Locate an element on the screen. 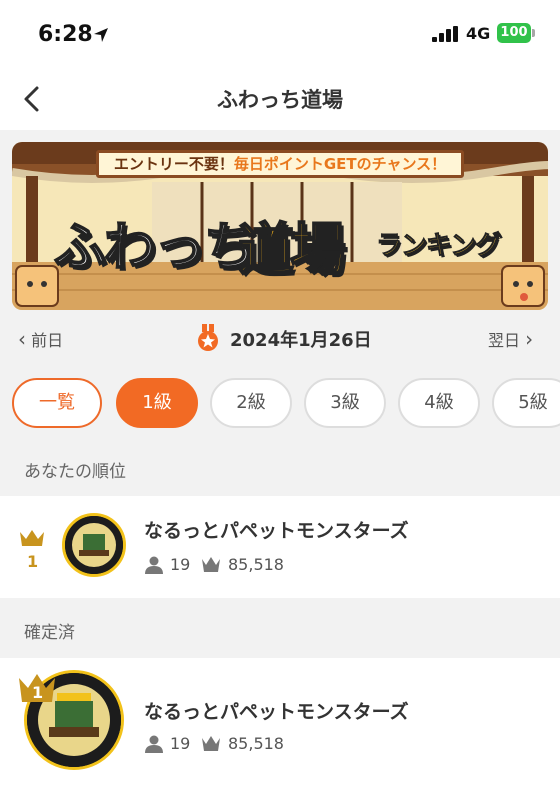 Image resolution: width=560 pixels, height=800 pixels. next-day-button: 翌日 › is located at coordinates (510, 339).